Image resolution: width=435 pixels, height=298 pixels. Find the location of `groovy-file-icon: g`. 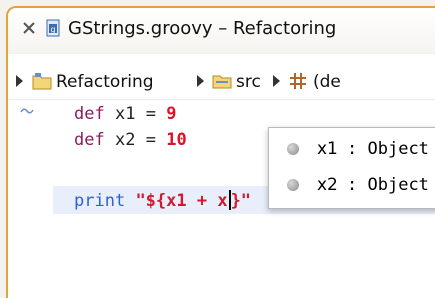

groovy-file-icon: g is located at coordinates (53, 28).